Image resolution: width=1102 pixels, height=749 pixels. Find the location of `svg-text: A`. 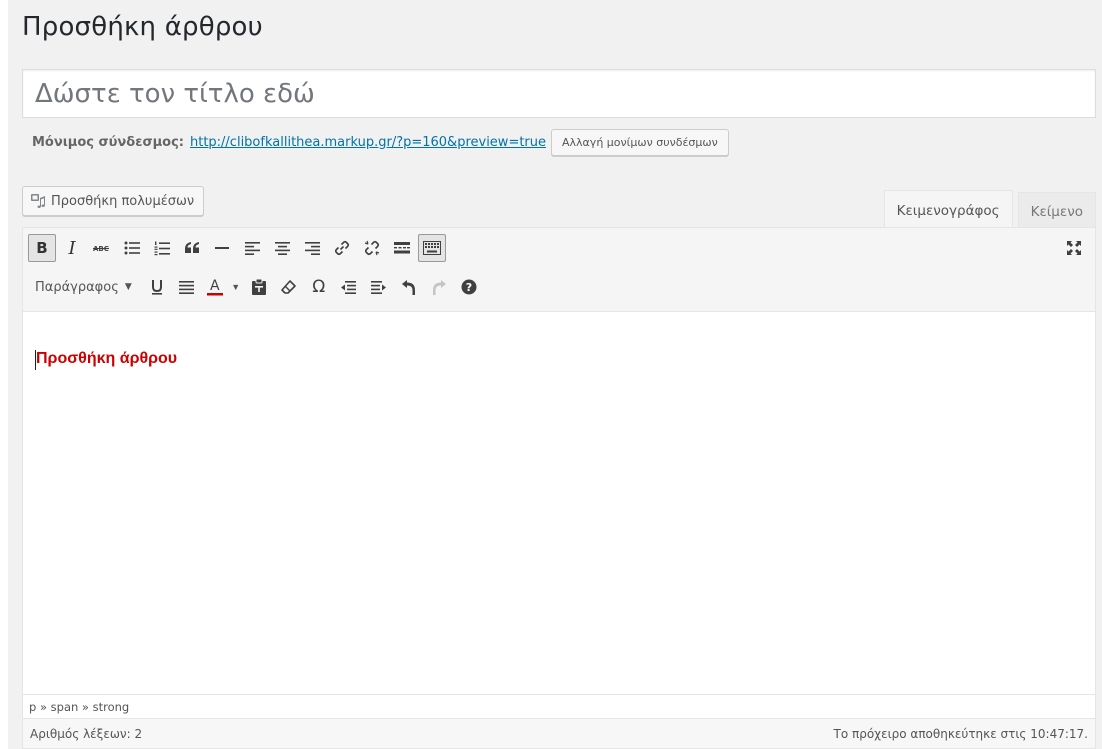

svg-text: A is located at coordinates (215, 286).